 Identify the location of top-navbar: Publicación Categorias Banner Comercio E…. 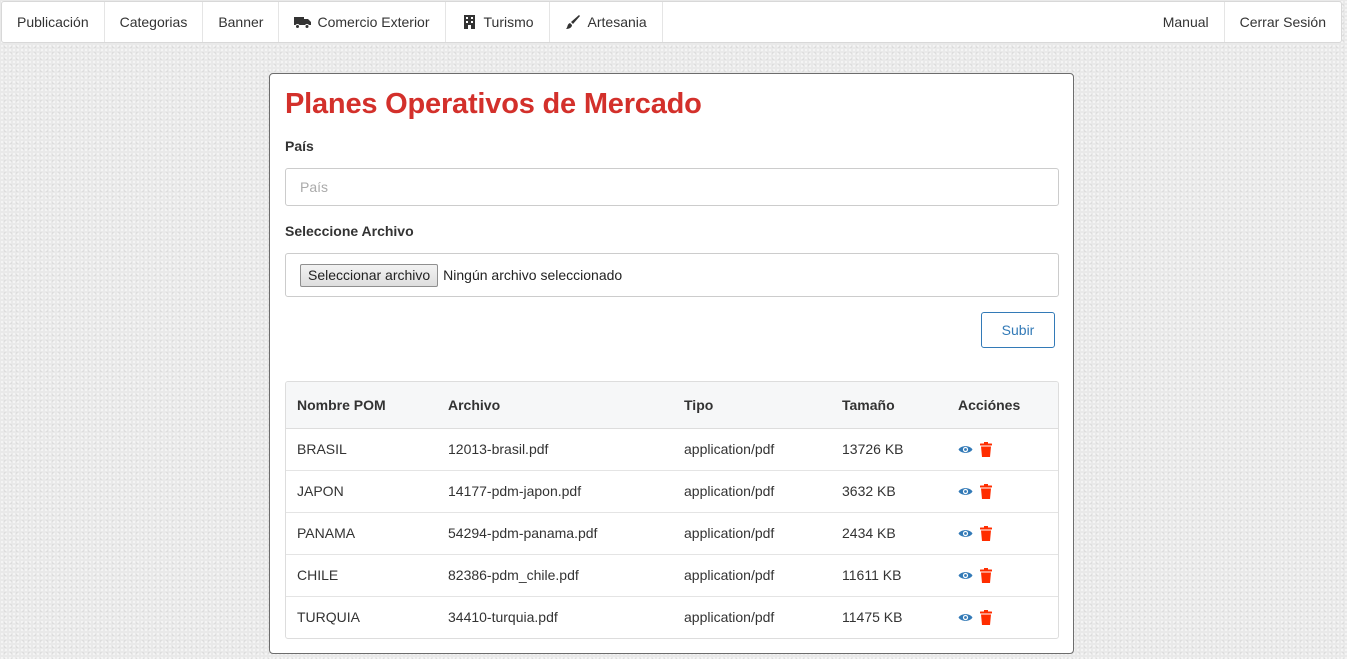
(671, 22).